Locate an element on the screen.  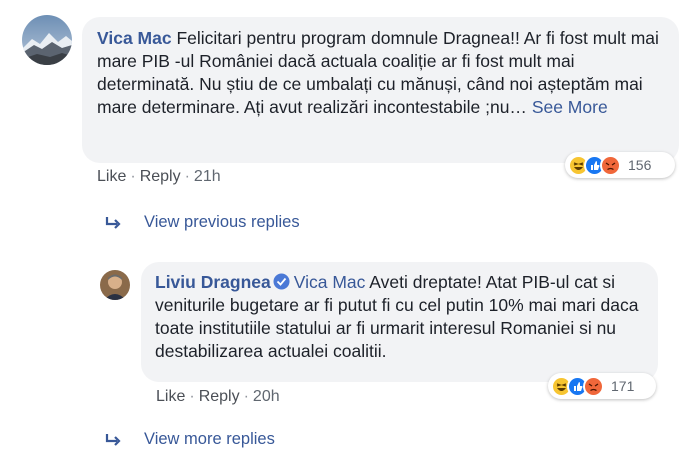
reply-reply-button: Reply is located at coordinates (219, 396).